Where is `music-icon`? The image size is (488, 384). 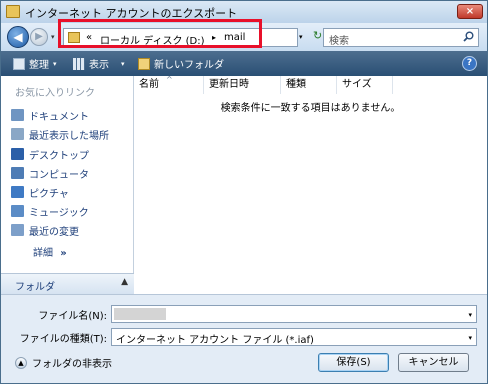 music-icon is located at coordinates (17, 211).